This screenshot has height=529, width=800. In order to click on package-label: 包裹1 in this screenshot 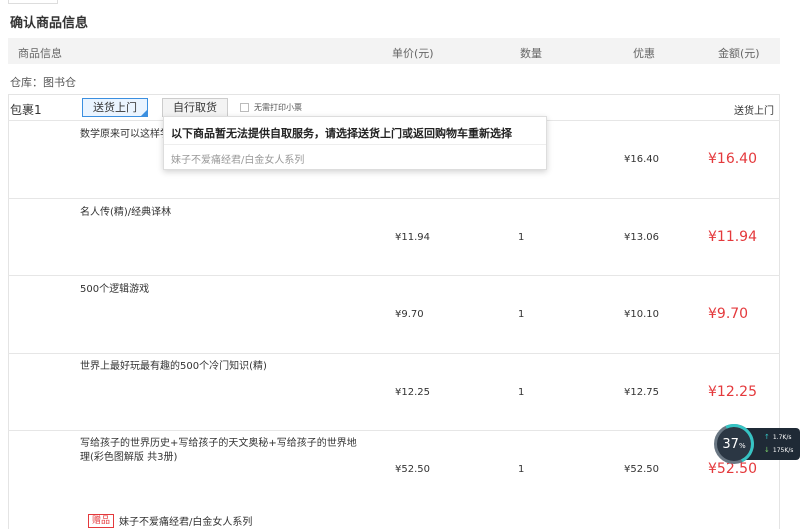, I will do `click(26, 110)`.